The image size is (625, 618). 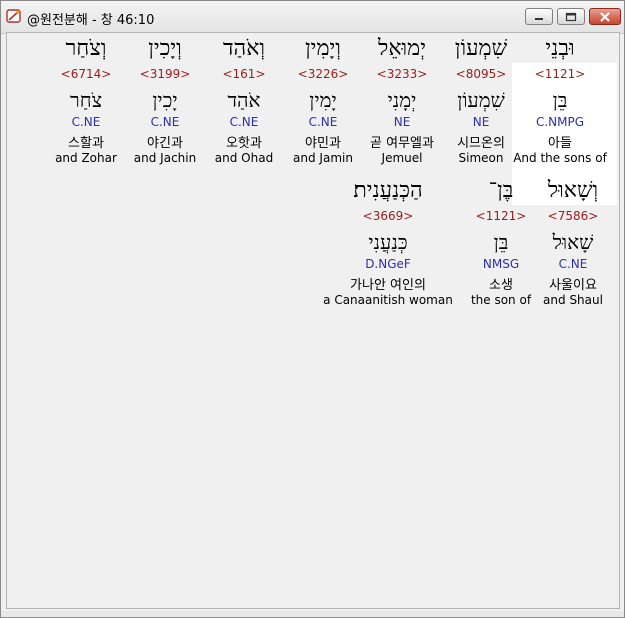 I want to click on title-bar: @원전분해 - 창 46:10, so click(x=312, y=17).